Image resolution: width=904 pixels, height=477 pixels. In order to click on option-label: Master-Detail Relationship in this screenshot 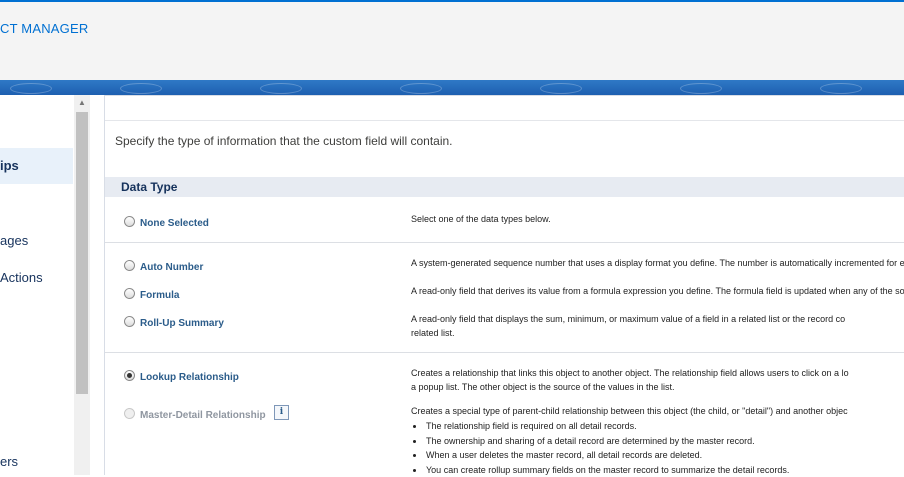, I will do `click(203, 415)`.